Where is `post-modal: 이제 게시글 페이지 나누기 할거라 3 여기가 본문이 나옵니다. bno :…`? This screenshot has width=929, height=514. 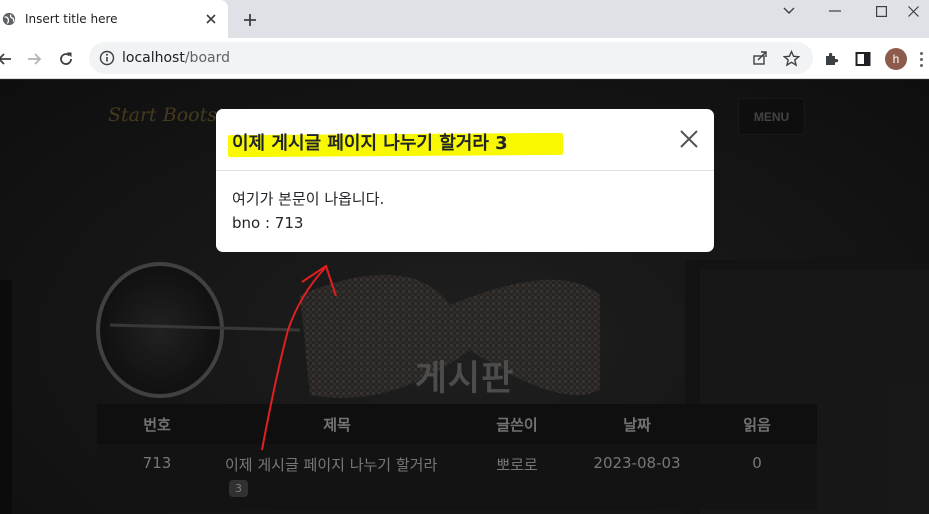 post-modal: 이제 게시글 페이지 나누기 할거라 3 여기가 본문이 나옵니다. bno :… is located at coordinates (465, 180).